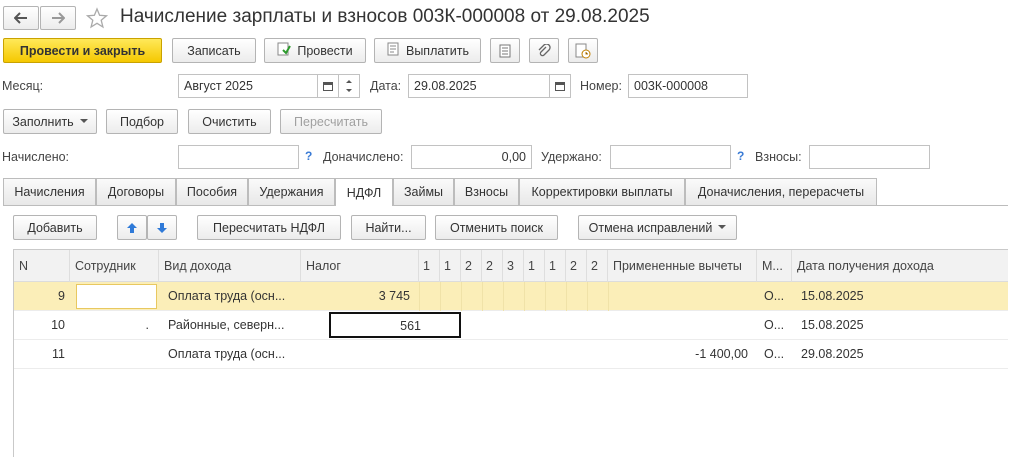 Image resolution: width=1010 pixels, height=457 pixels. Describe the element at coordinates (513, 266) in the screenshot. I see `col-header-c5: 3` at that location.